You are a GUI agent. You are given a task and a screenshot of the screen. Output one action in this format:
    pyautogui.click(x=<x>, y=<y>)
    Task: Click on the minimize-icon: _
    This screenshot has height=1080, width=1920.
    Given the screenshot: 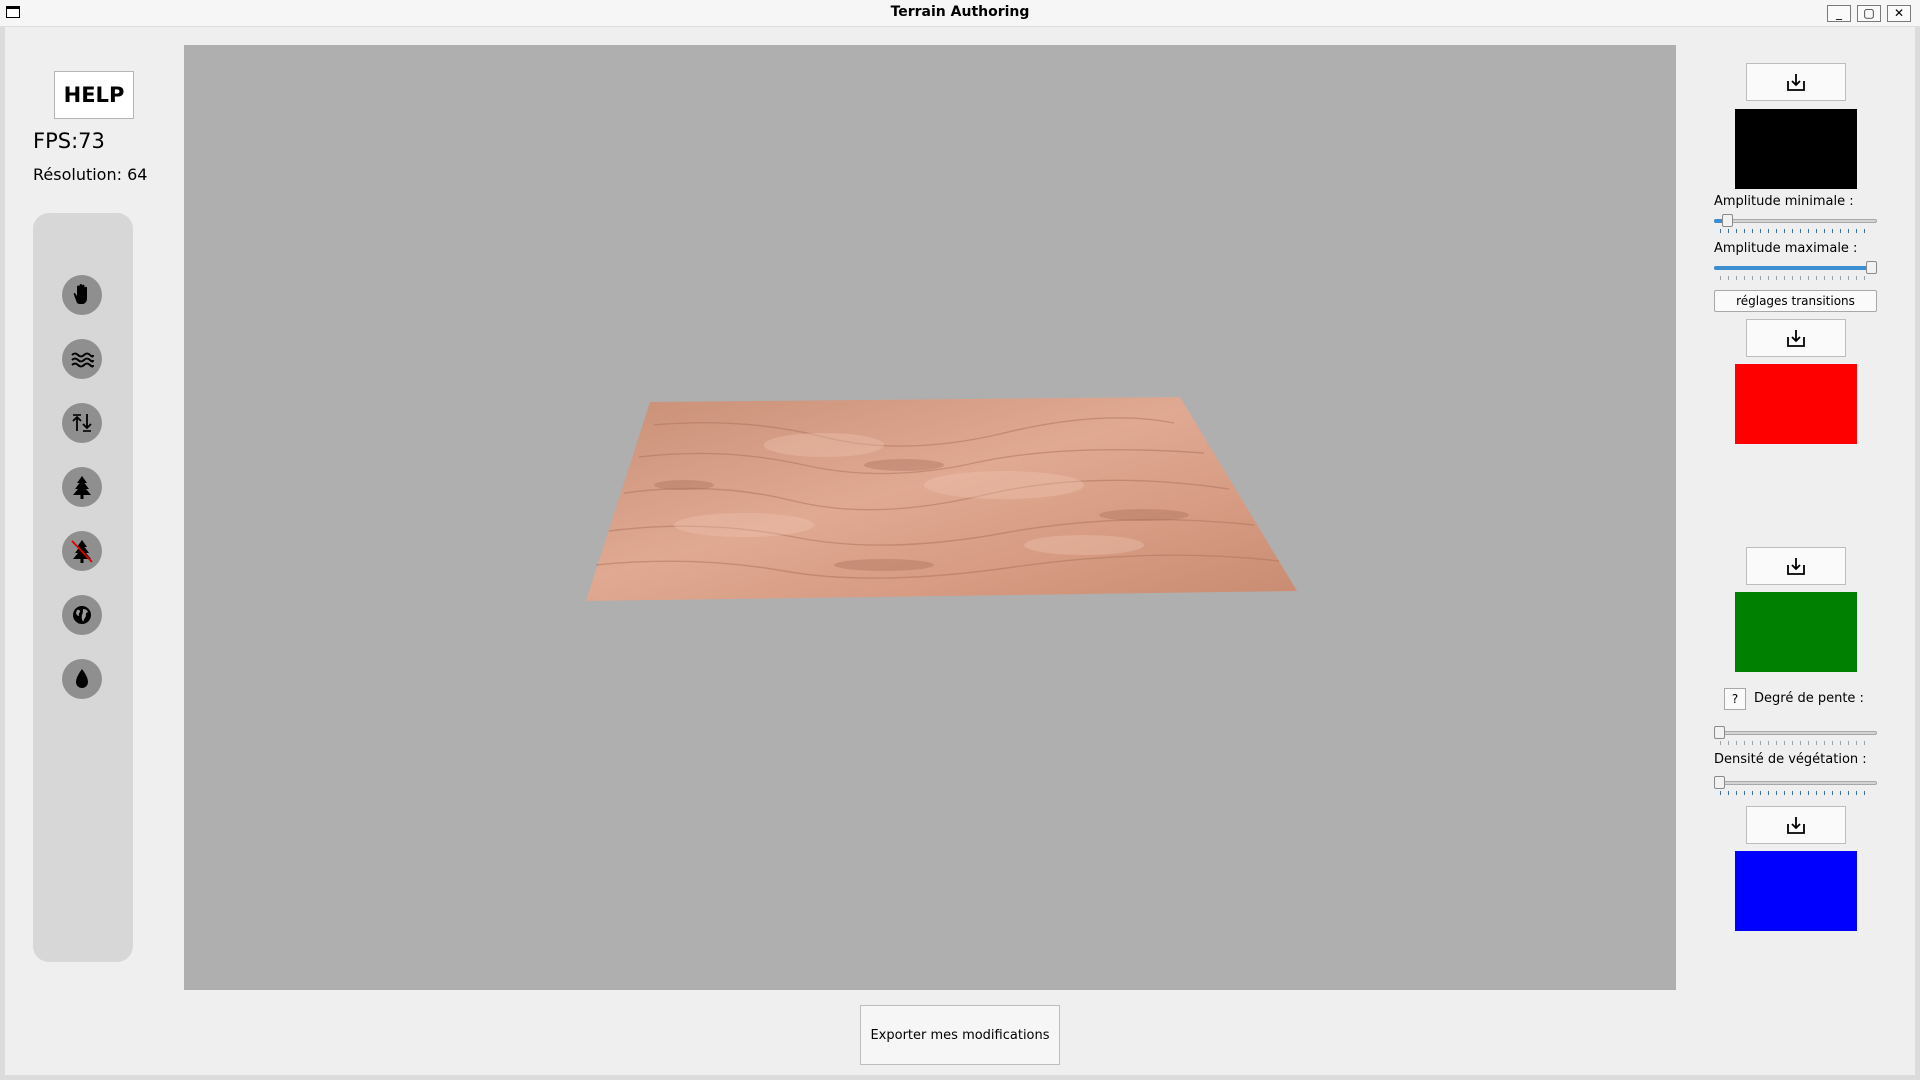 What is the action you would take?
    pyautogui.click(x=1839, y=13)
    